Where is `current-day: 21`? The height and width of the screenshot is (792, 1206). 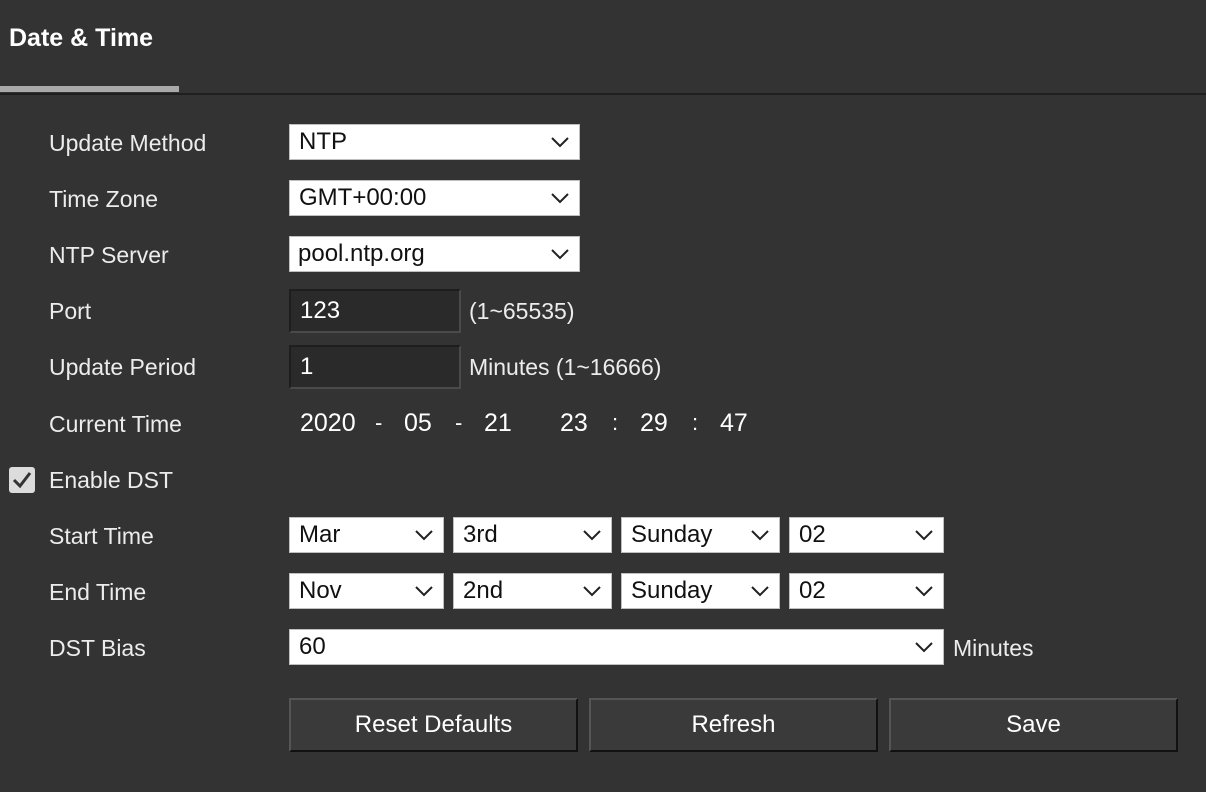 current-day: 21 is located at coordinates (498, 423).